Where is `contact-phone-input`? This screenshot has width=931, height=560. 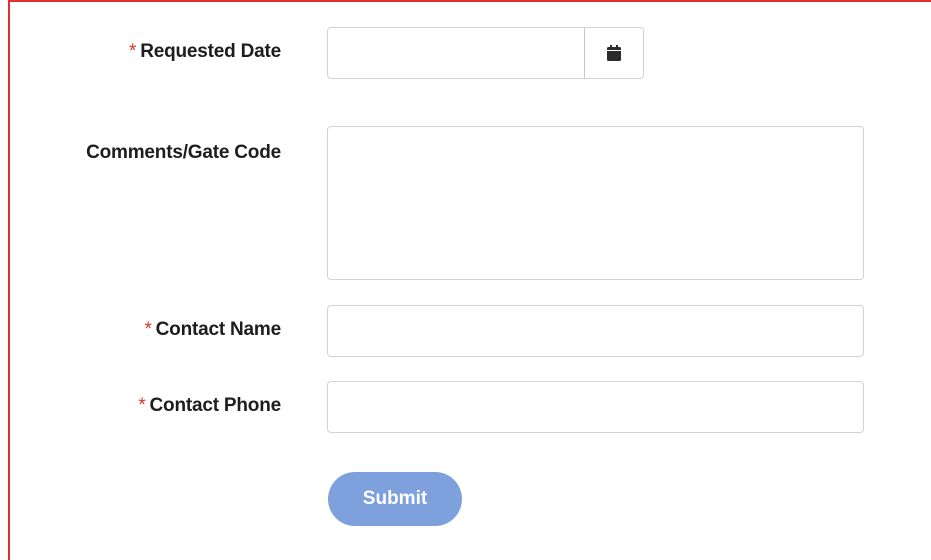 contact-phone-input is located at coordinates (595, 407).